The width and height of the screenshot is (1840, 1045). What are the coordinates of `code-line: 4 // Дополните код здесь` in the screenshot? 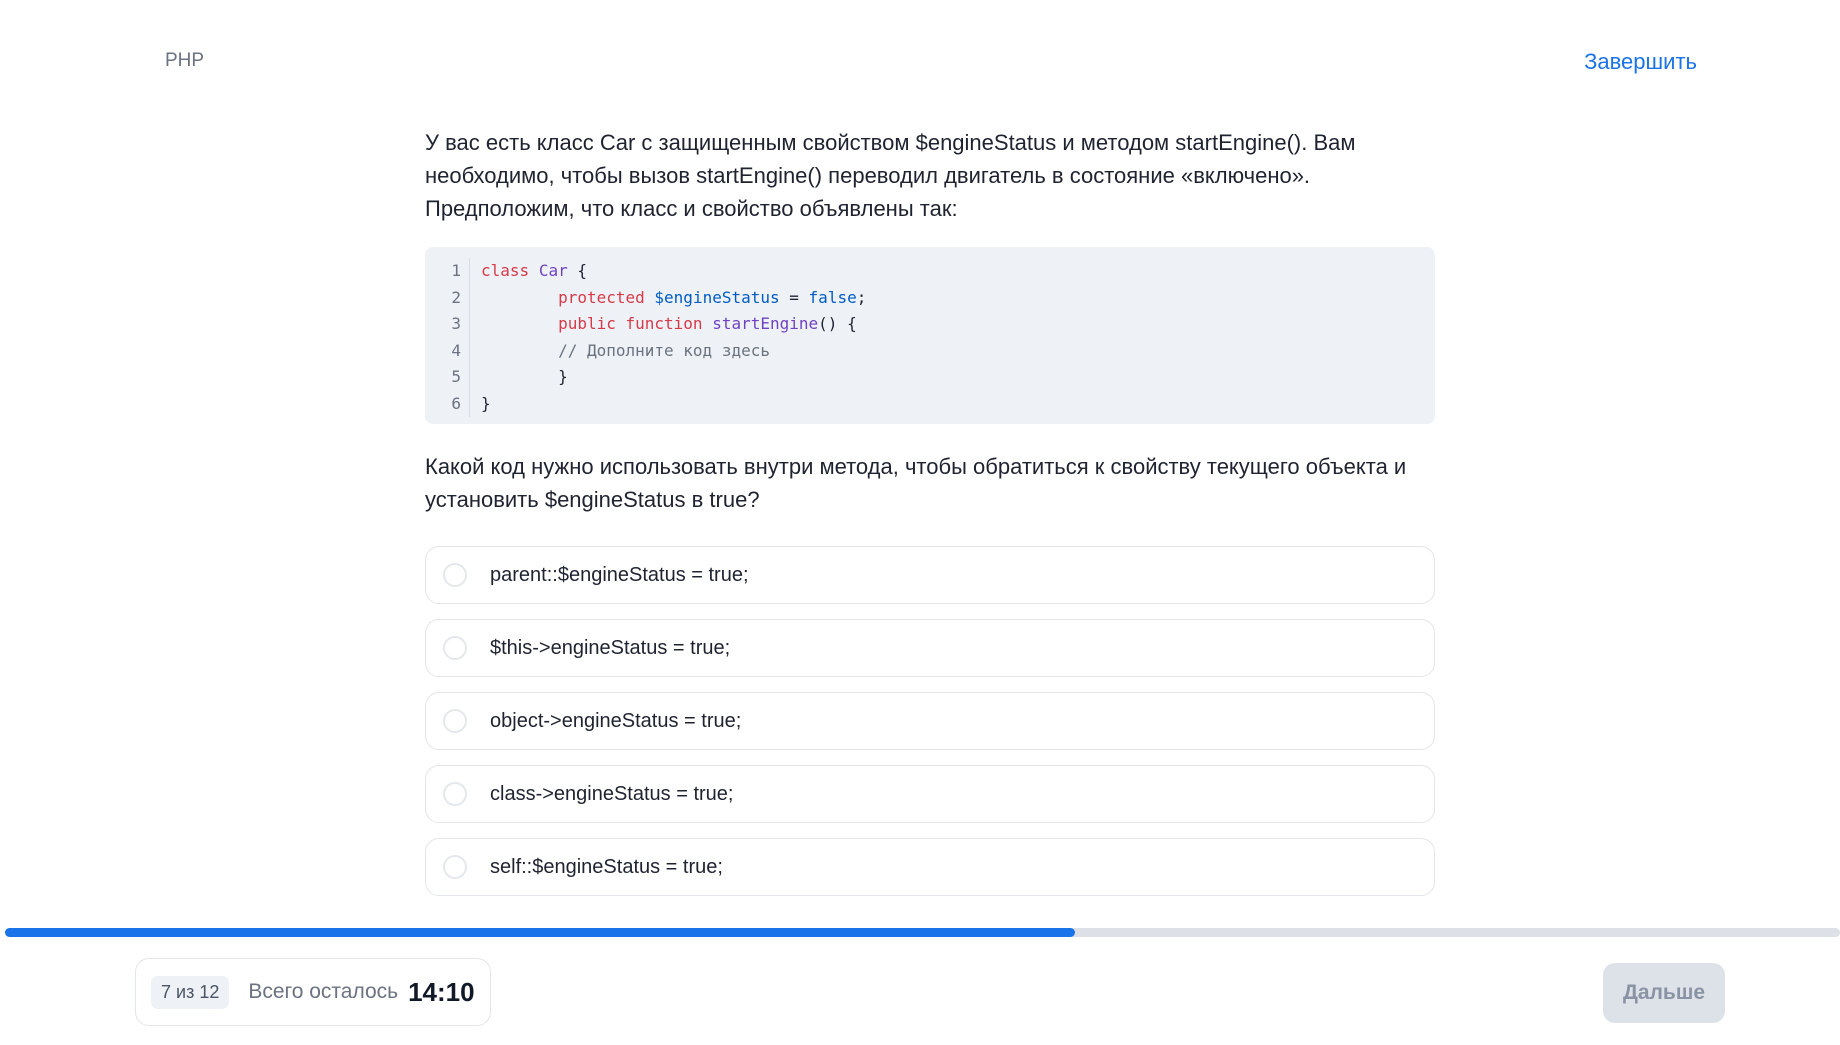 It's located at (930, 350).